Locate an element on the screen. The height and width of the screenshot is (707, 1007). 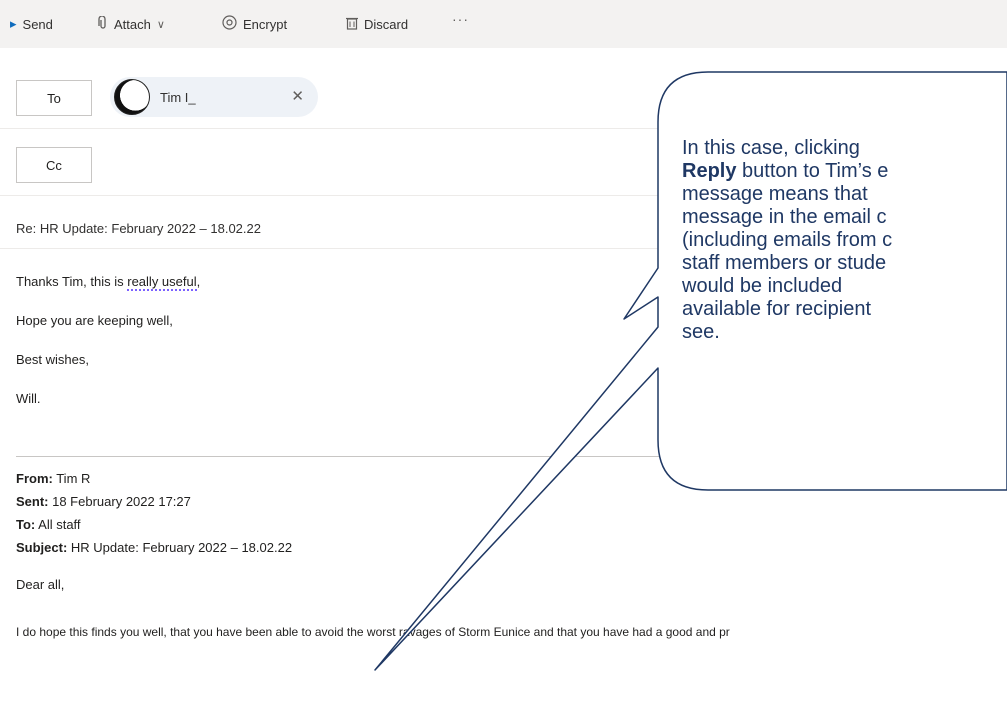
callout-line-4: message in the email c is located at coordinates (784, 217).